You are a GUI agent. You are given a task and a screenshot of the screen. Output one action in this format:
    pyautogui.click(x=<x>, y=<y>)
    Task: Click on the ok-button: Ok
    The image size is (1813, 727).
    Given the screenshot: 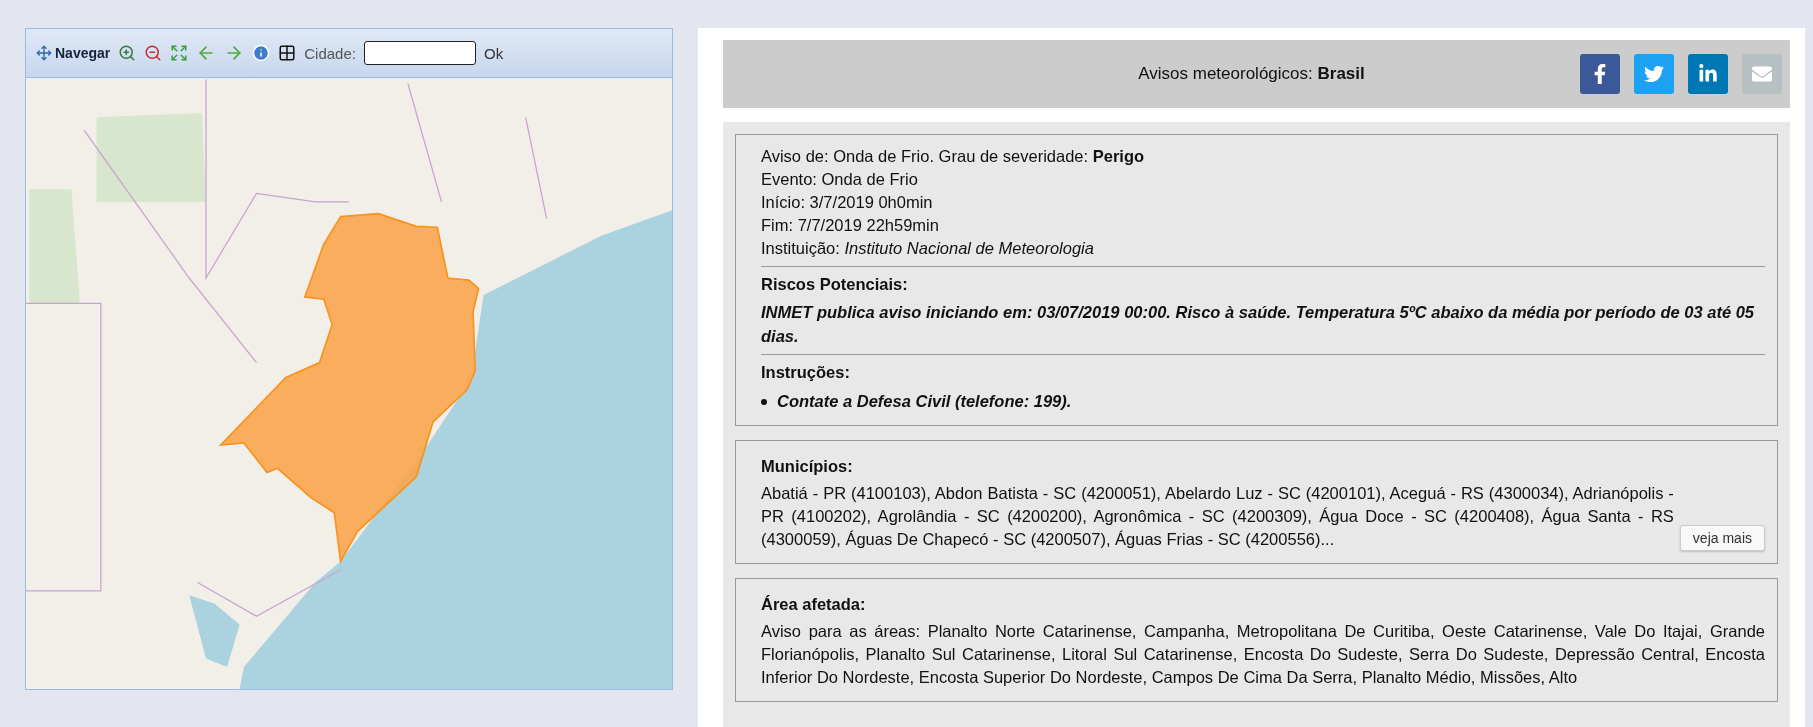 What is the action you would take?
    pyautogui.click(x=493, y=53)
    